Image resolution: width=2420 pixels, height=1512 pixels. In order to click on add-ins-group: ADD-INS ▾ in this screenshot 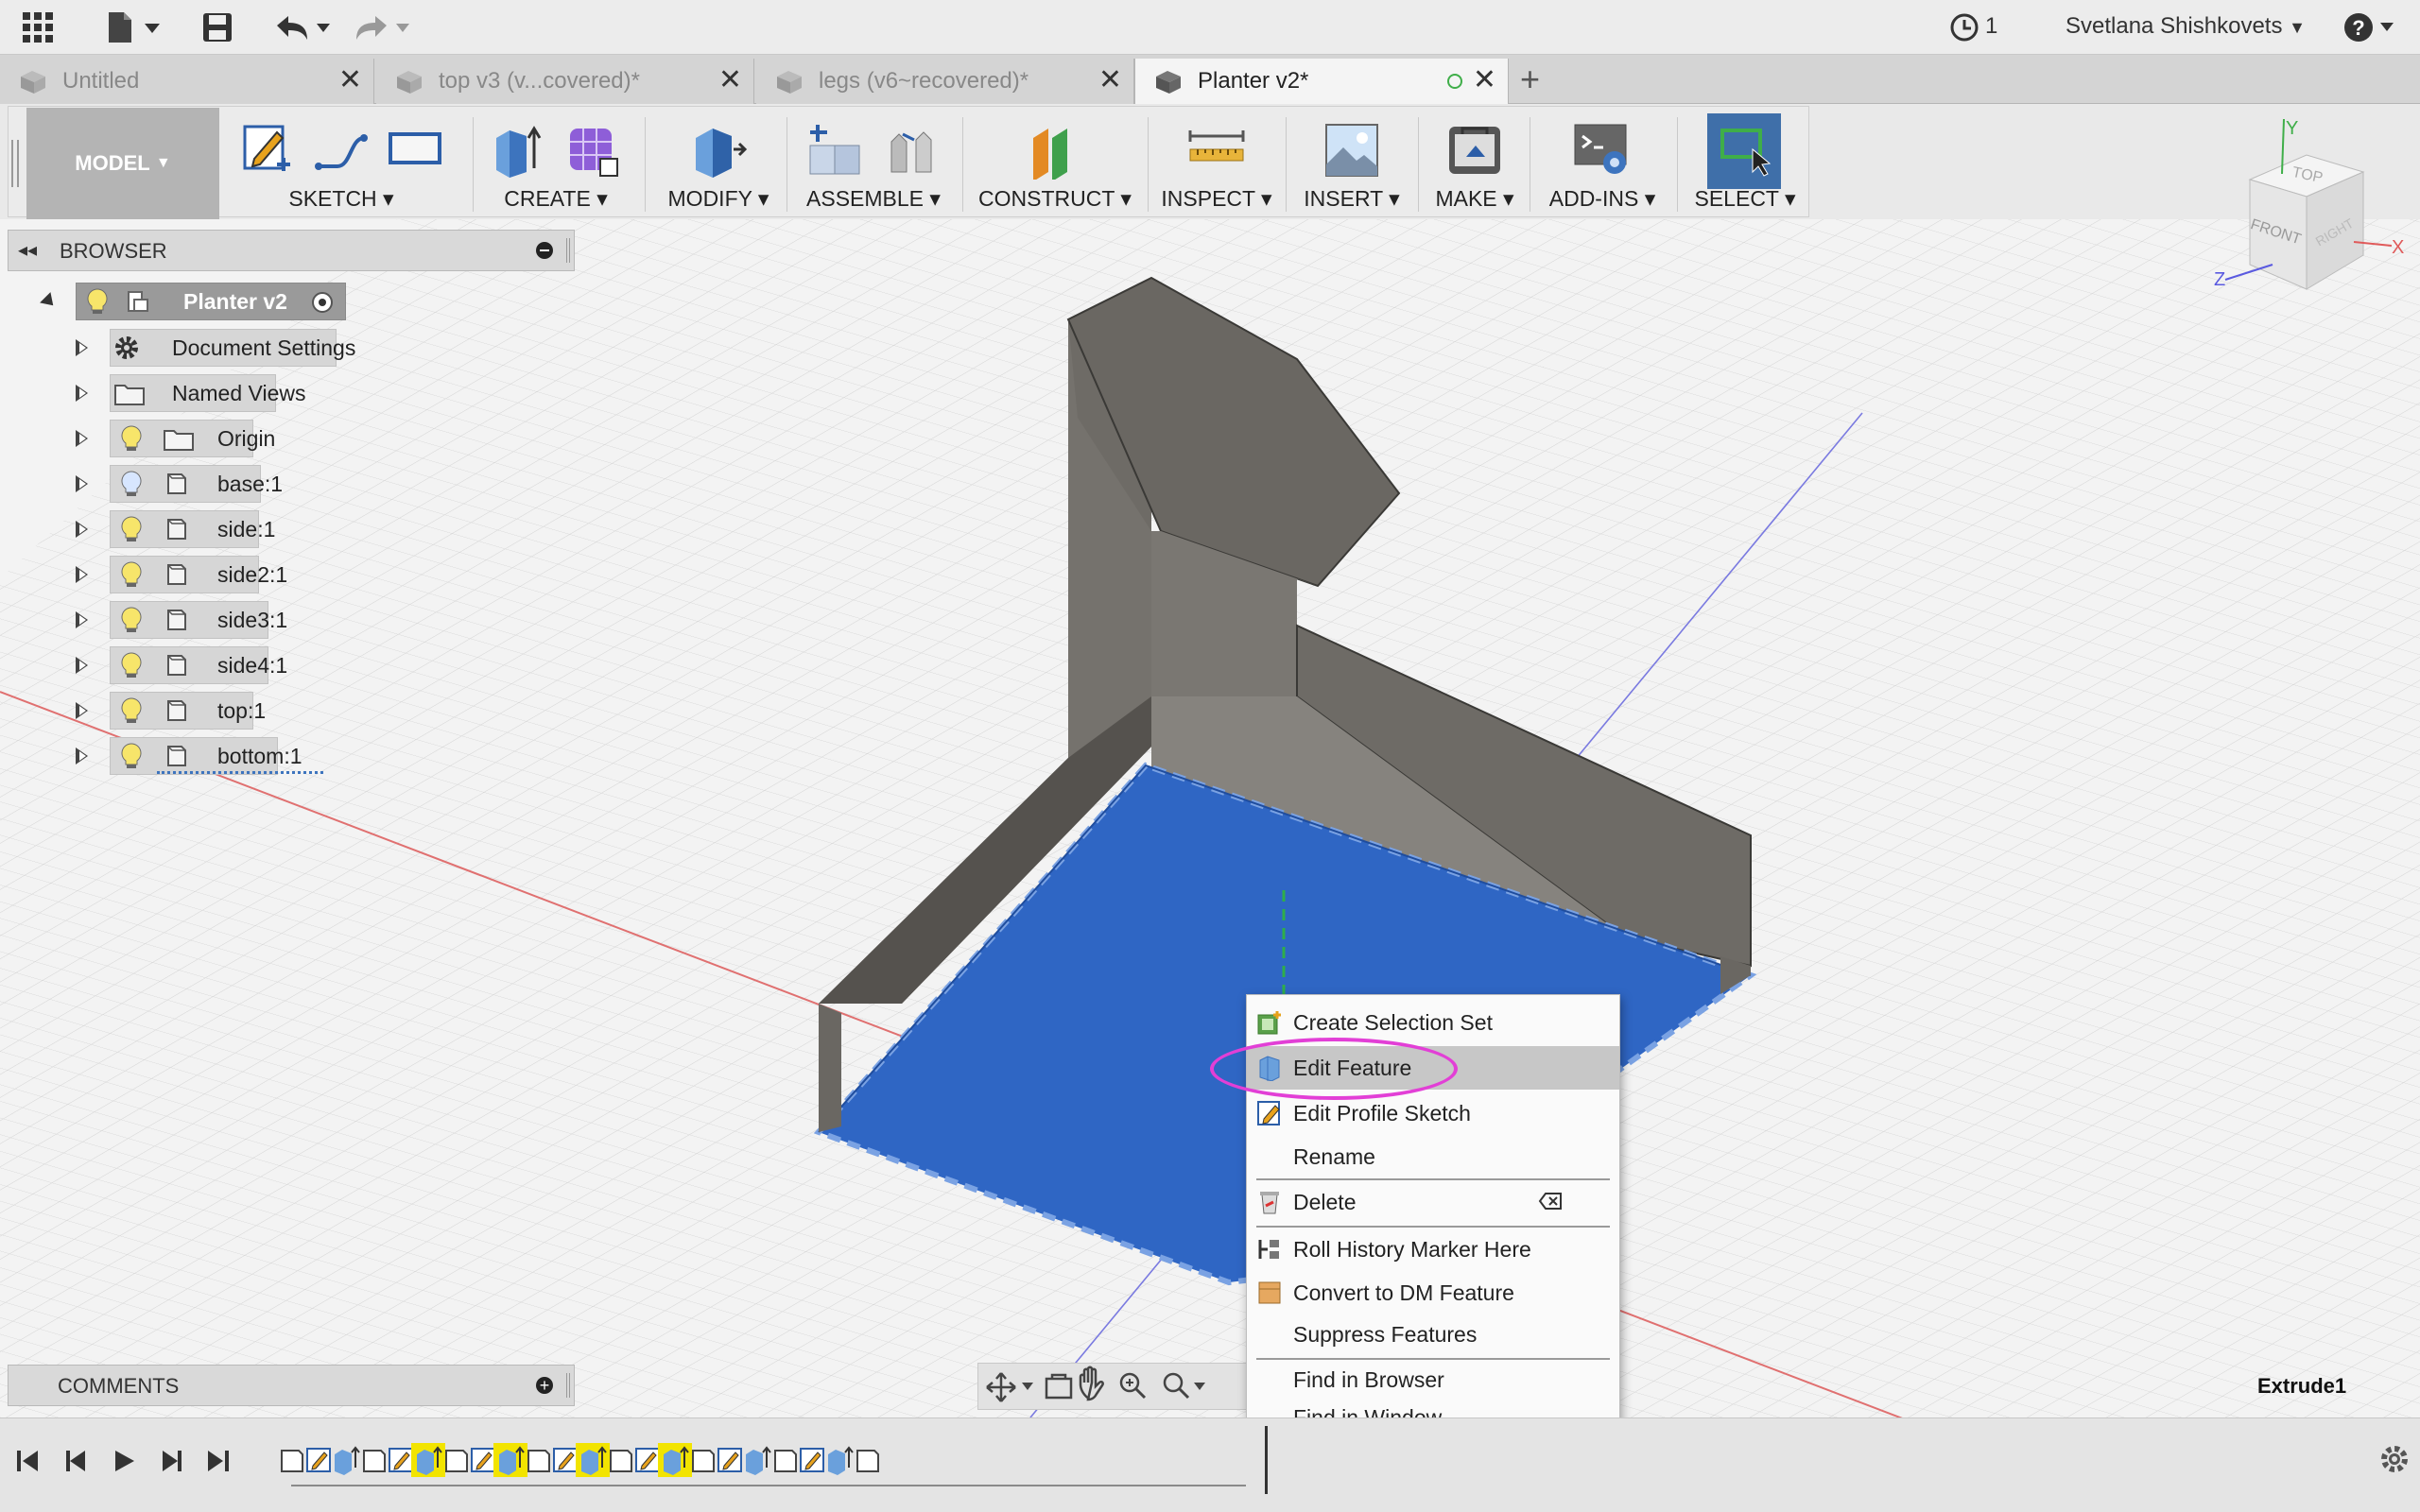, I will do `click(1602, 163)`.